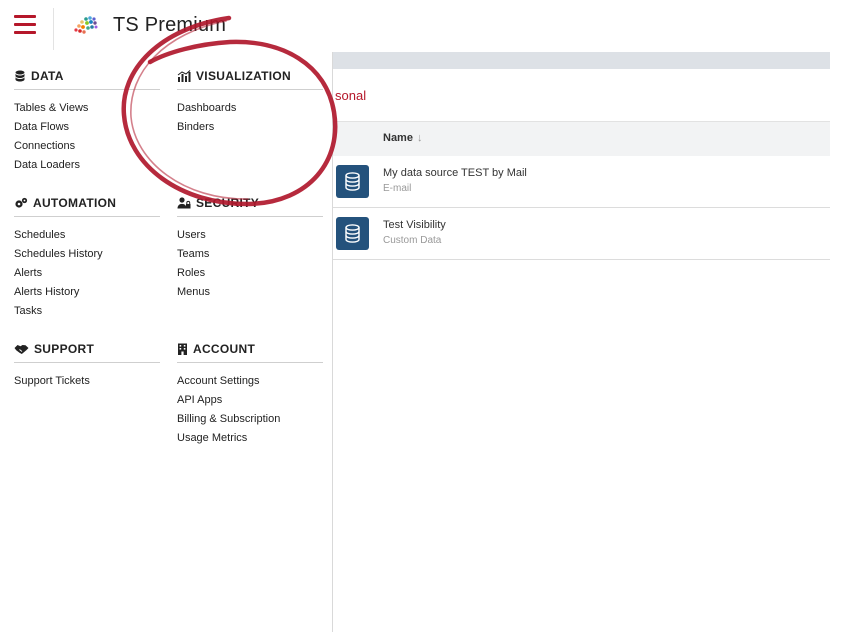  I want to click on menu-item-data-loaders: Data Loaders, so click(87, 165).